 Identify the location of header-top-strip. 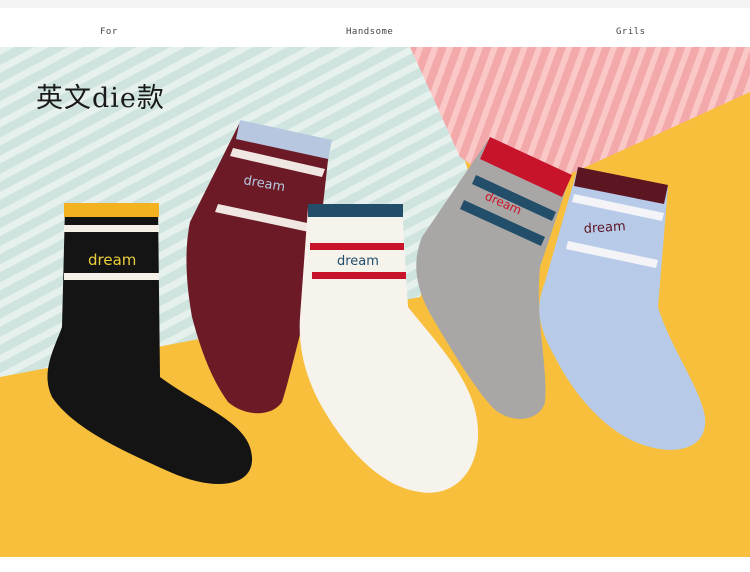
(375, 4).